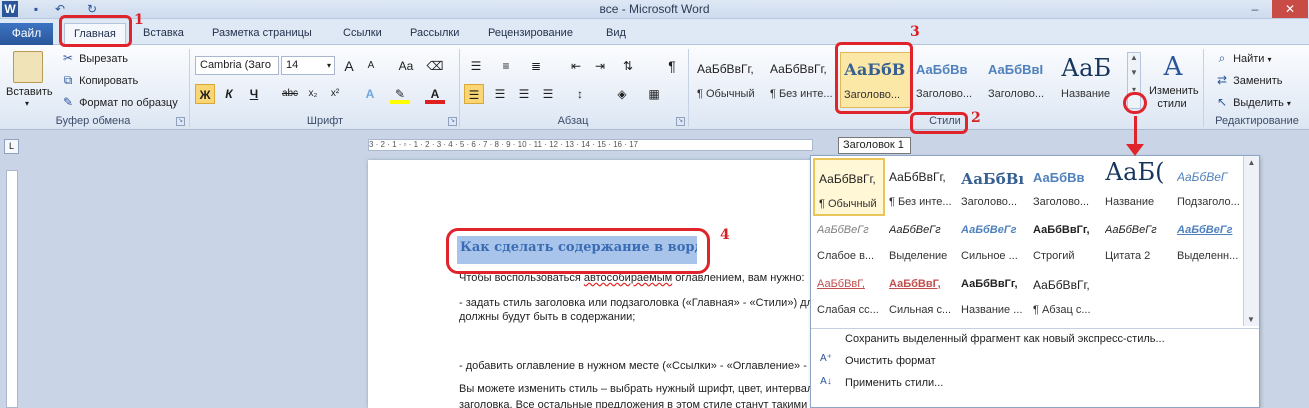 This screenshot has height=408, width=1309. I want to click on tab-review: Рецензирование, so click(530, 34).